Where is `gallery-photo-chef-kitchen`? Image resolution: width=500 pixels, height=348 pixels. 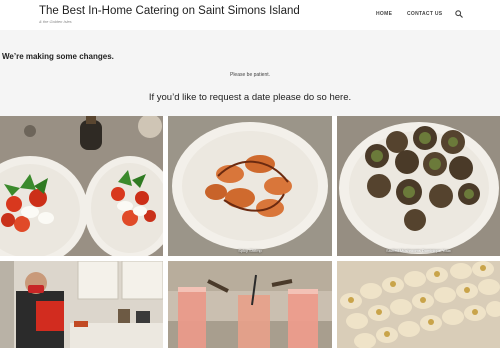 gallery-photo-chef-kitchen is located at coordinates (81, 304).